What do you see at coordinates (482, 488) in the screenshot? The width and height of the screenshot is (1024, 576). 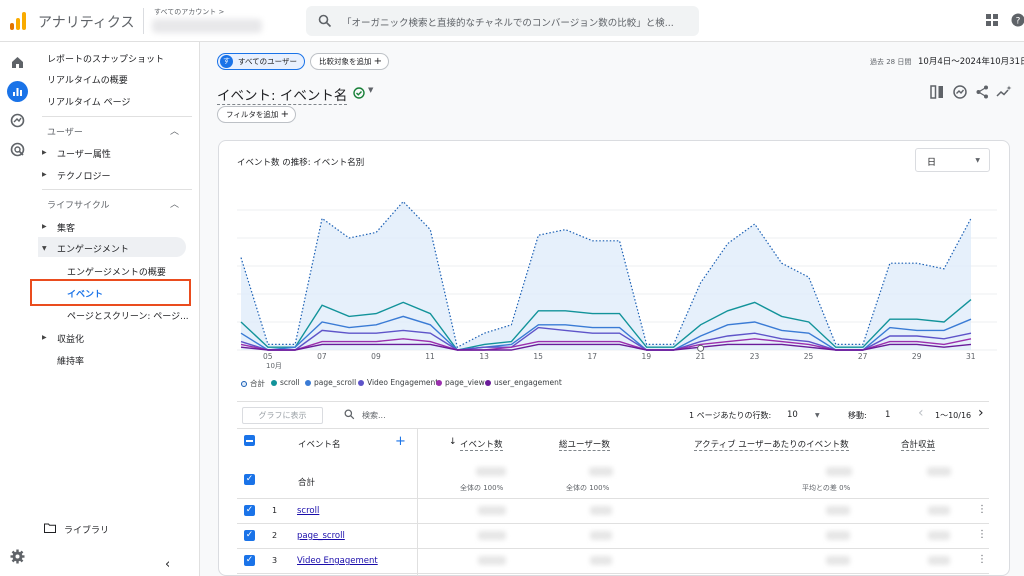 I see `total-pct-events: 全体の 100%` at bounding box center [482, 488].